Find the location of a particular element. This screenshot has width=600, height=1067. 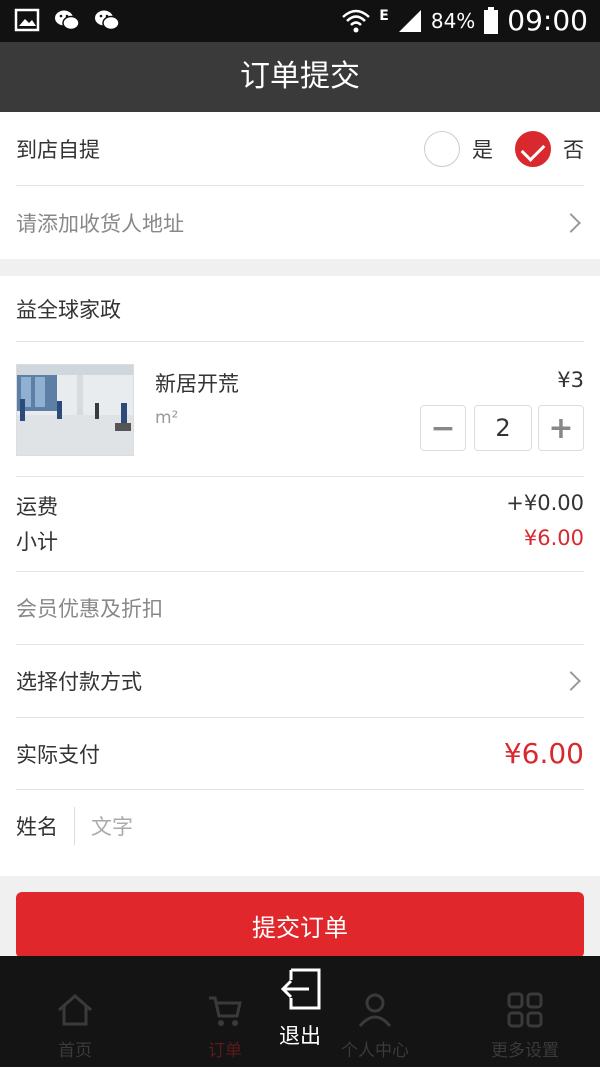

pickup-yes-option: 是 is located at coordinates (458, 148).